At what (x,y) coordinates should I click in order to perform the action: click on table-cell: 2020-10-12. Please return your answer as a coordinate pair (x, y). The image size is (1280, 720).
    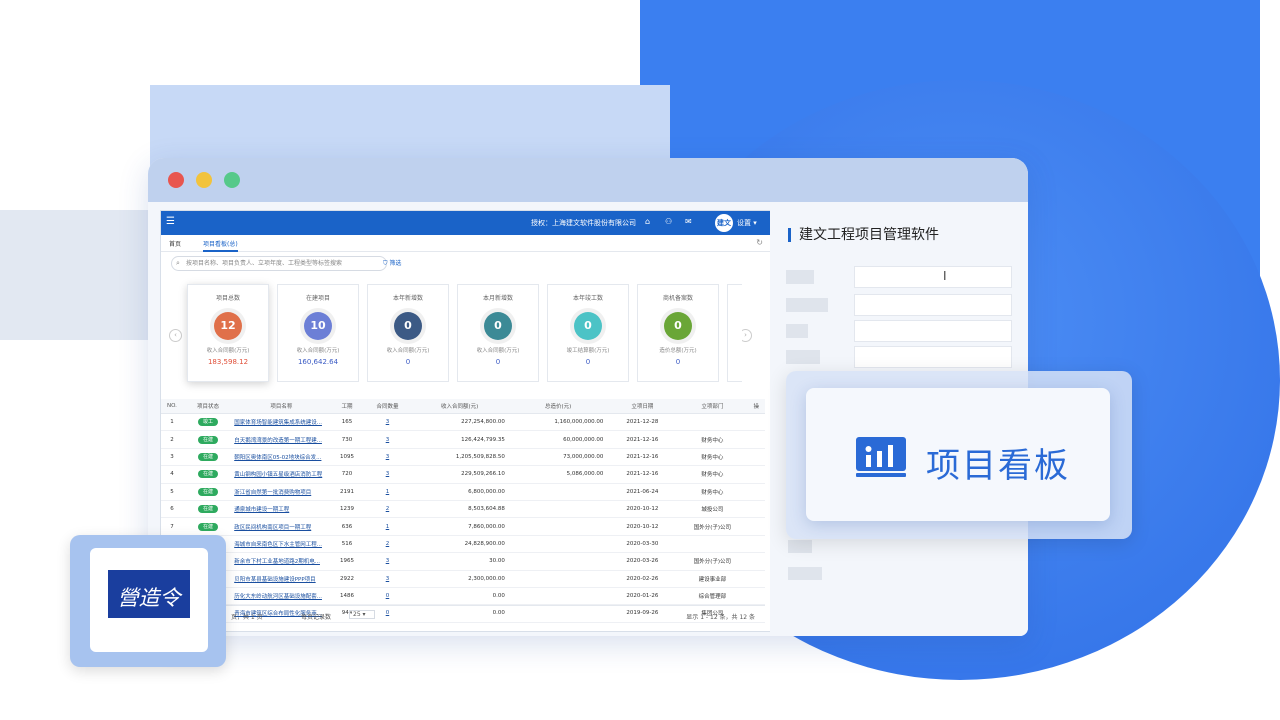
    Looking at the image, I should click on (642, 526).